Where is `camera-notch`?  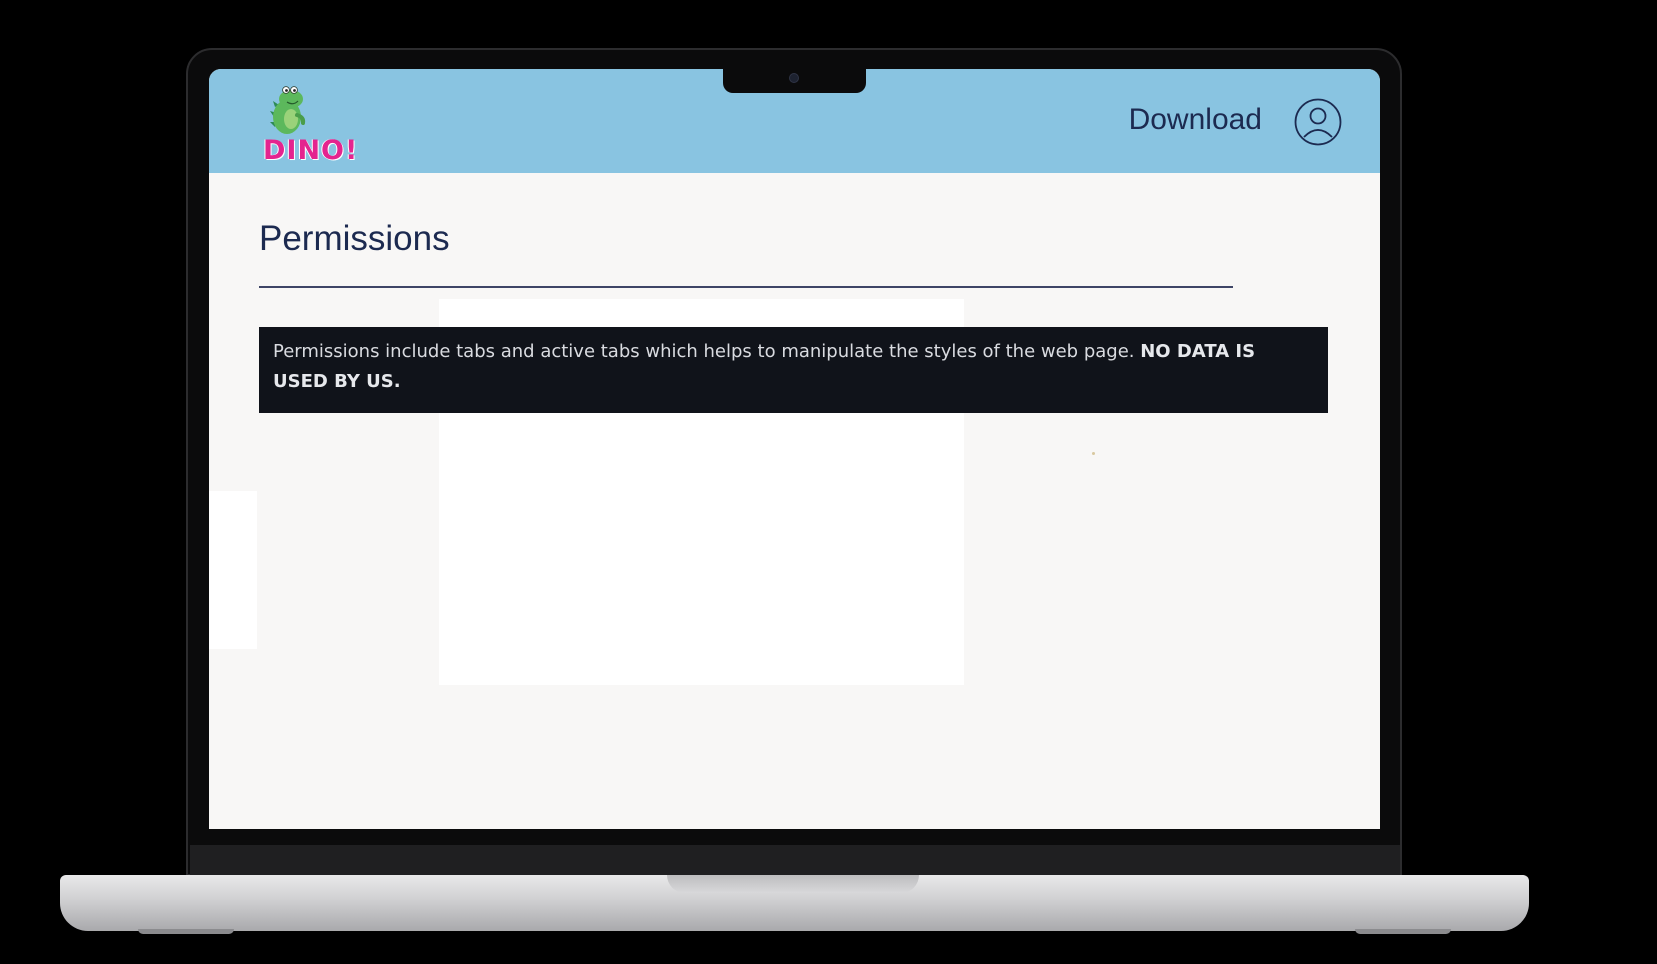 camera-notch is located at coordinates (794, 81).